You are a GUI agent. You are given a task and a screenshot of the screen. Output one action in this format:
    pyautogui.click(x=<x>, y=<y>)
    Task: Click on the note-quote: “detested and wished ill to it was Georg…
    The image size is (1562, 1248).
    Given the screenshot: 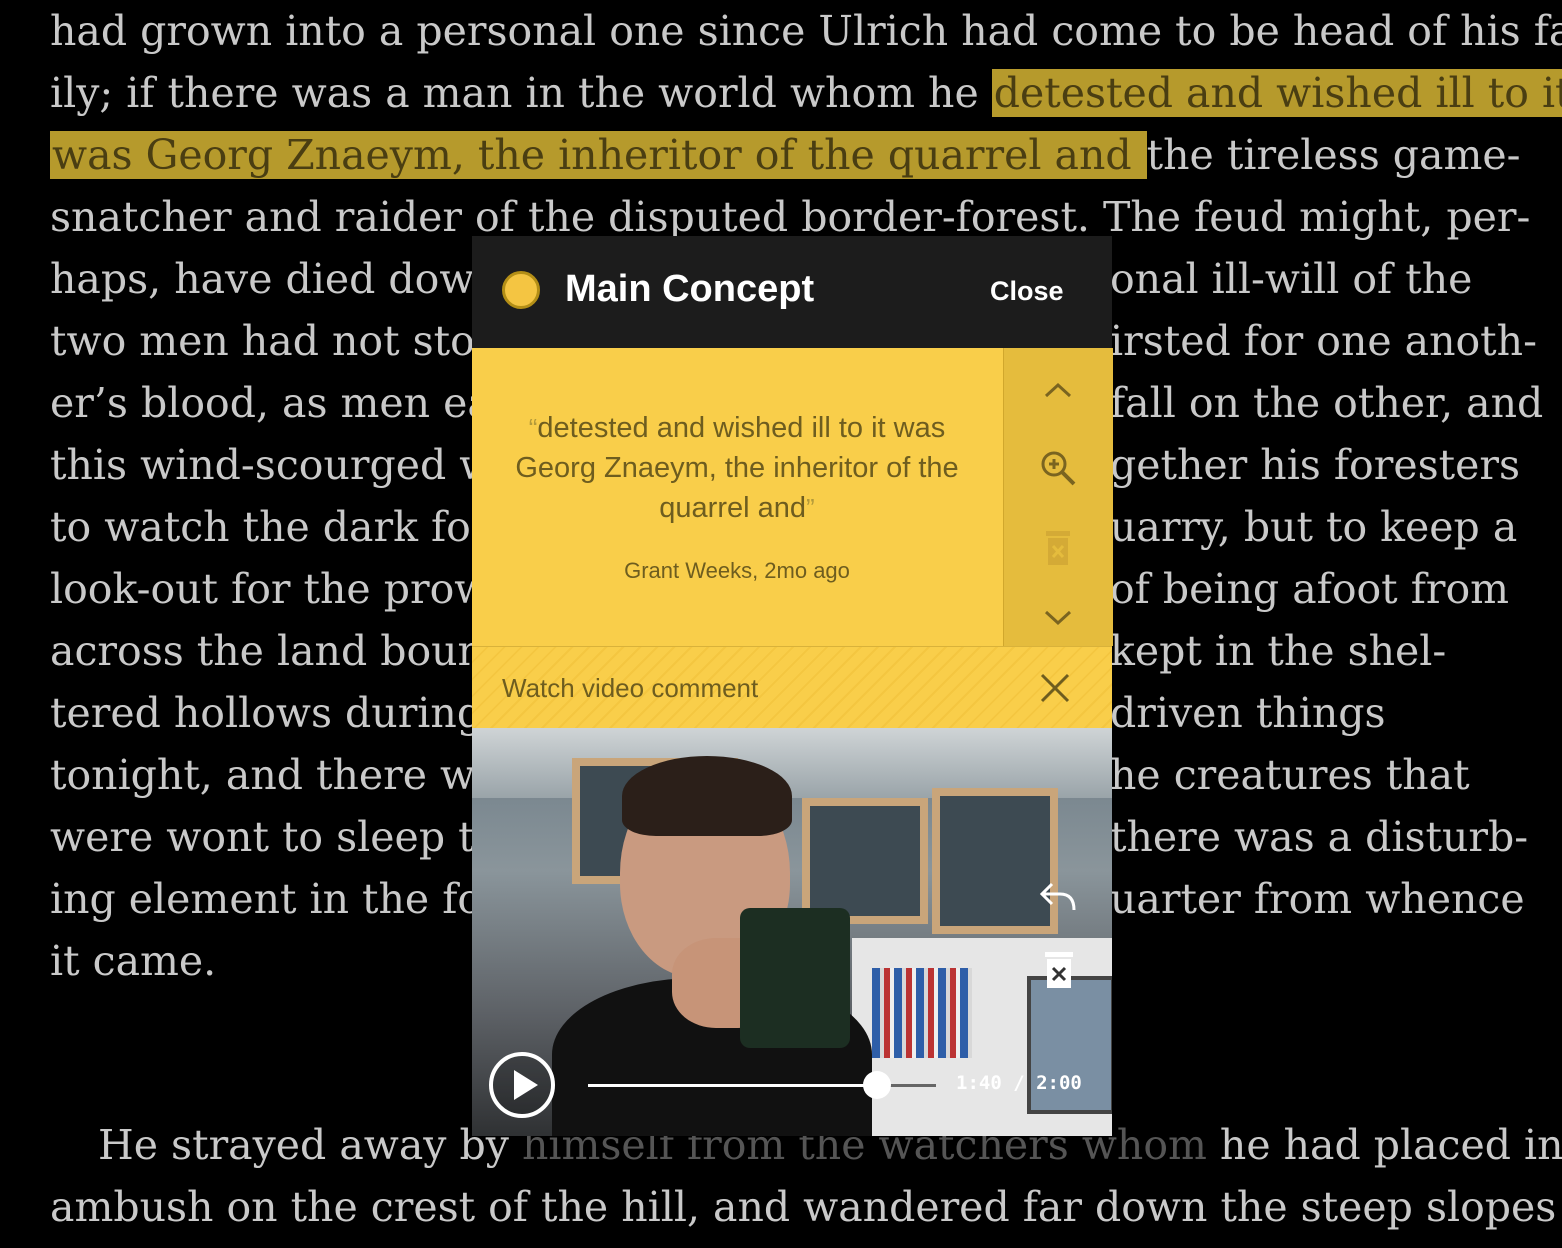 What is the action you would take?
    pyautogui.click(x=737, y=468)
    